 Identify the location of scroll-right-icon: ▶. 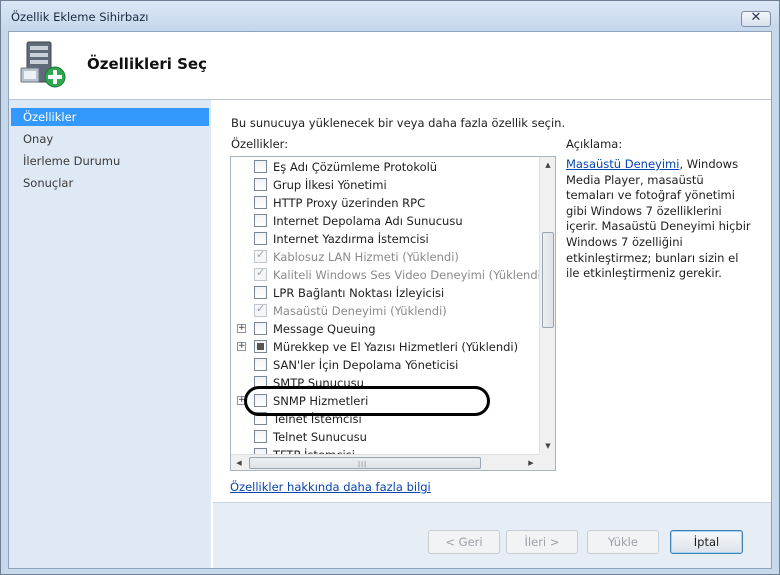
(531, 462).